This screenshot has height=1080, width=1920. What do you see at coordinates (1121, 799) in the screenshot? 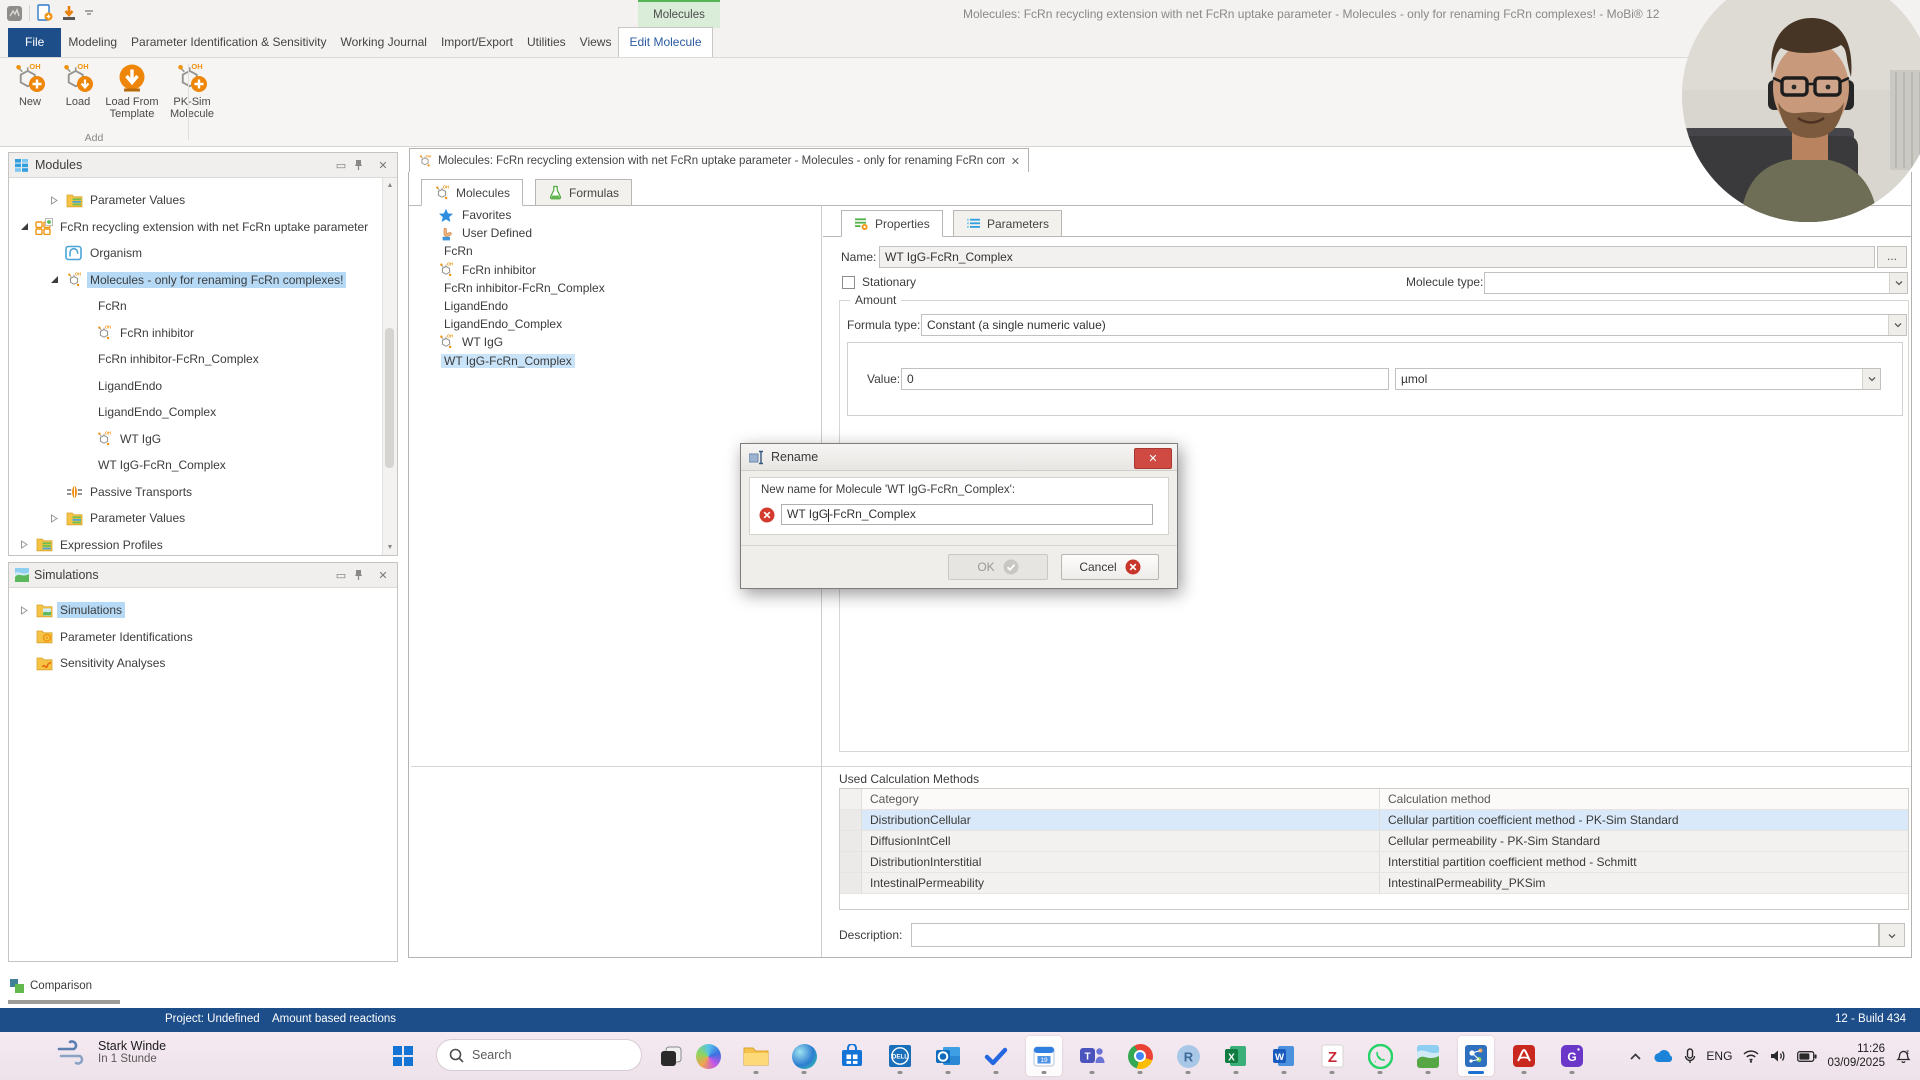
I see `column-header-category: Category` at bounding box center [1121, 799].